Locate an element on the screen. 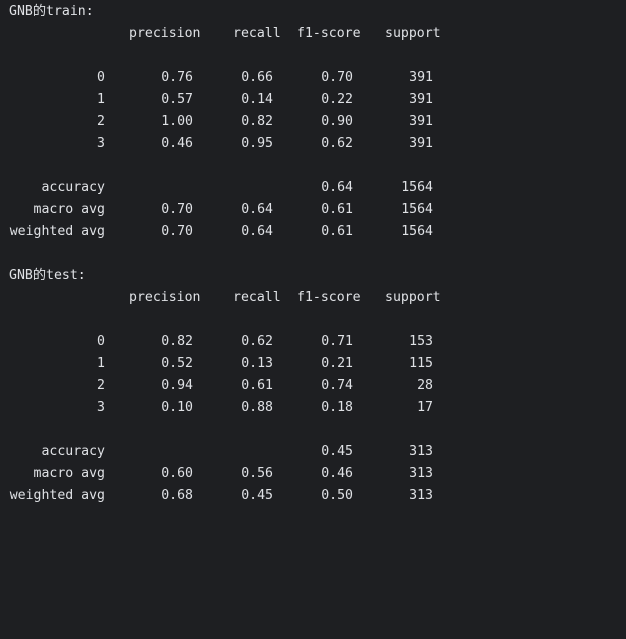 The image size is (626, 639). class-row: 3 0.10 0.88 0.18 17 is located at coordinates (313, 408).